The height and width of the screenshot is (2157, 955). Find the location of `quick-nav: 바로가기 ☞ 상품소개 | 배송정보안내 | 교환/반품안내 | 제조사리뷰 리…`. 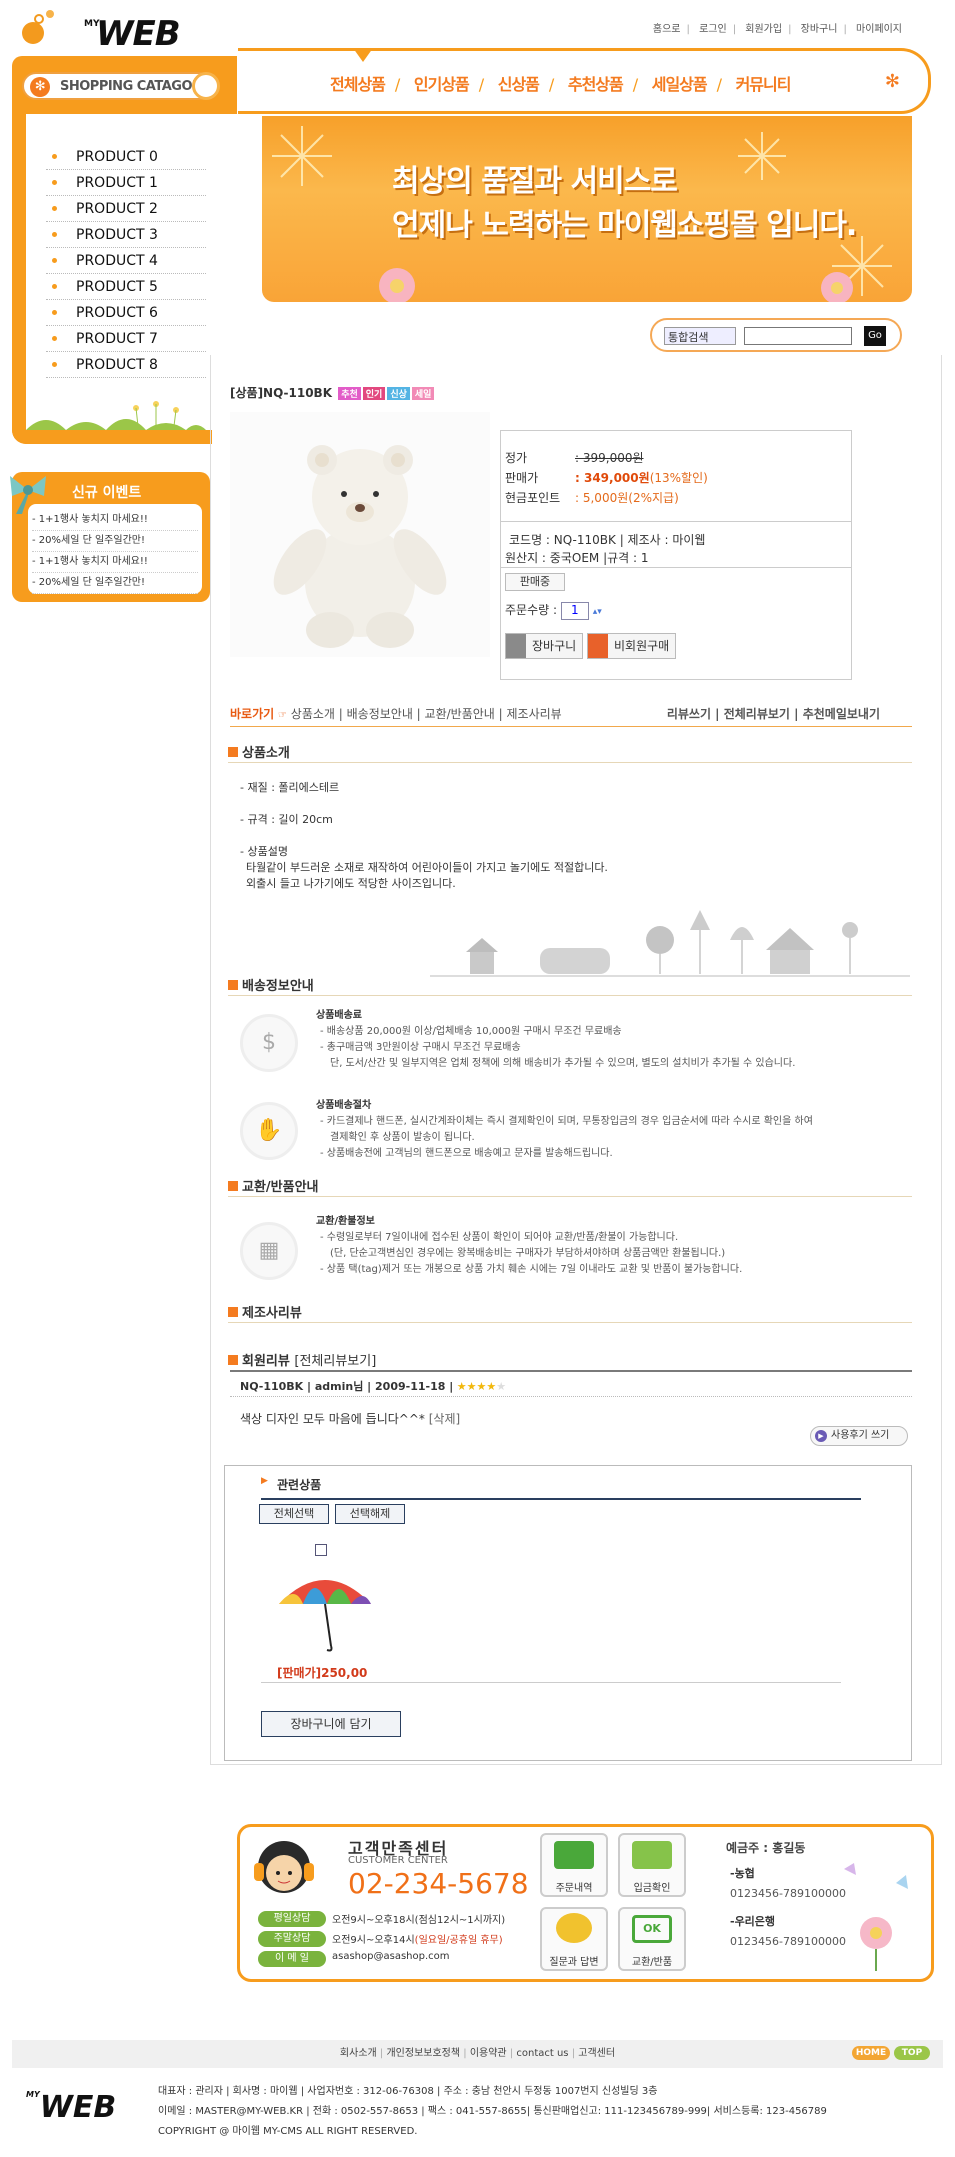

quick-nav: 바로가기 ☞ 상품소개 | 배송정보안내 | 교환/반품안내 | 제조사리뷰 리… is located at coordinates (571, 716).